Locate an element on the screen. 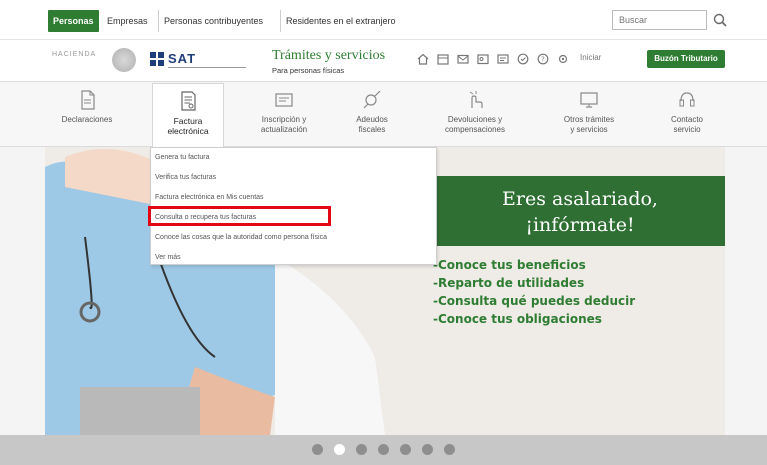 The height and width of the screenshot is (465, 767). sat-logo: SAT is located at coordinates (198, 60).